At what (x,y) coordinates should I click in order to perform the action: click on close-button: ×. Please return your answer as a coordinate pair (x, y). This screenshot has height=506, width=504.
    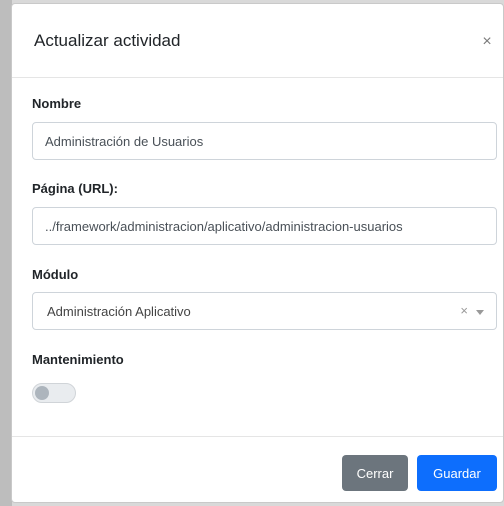
    Looking at the image, I should click on (487, 42).